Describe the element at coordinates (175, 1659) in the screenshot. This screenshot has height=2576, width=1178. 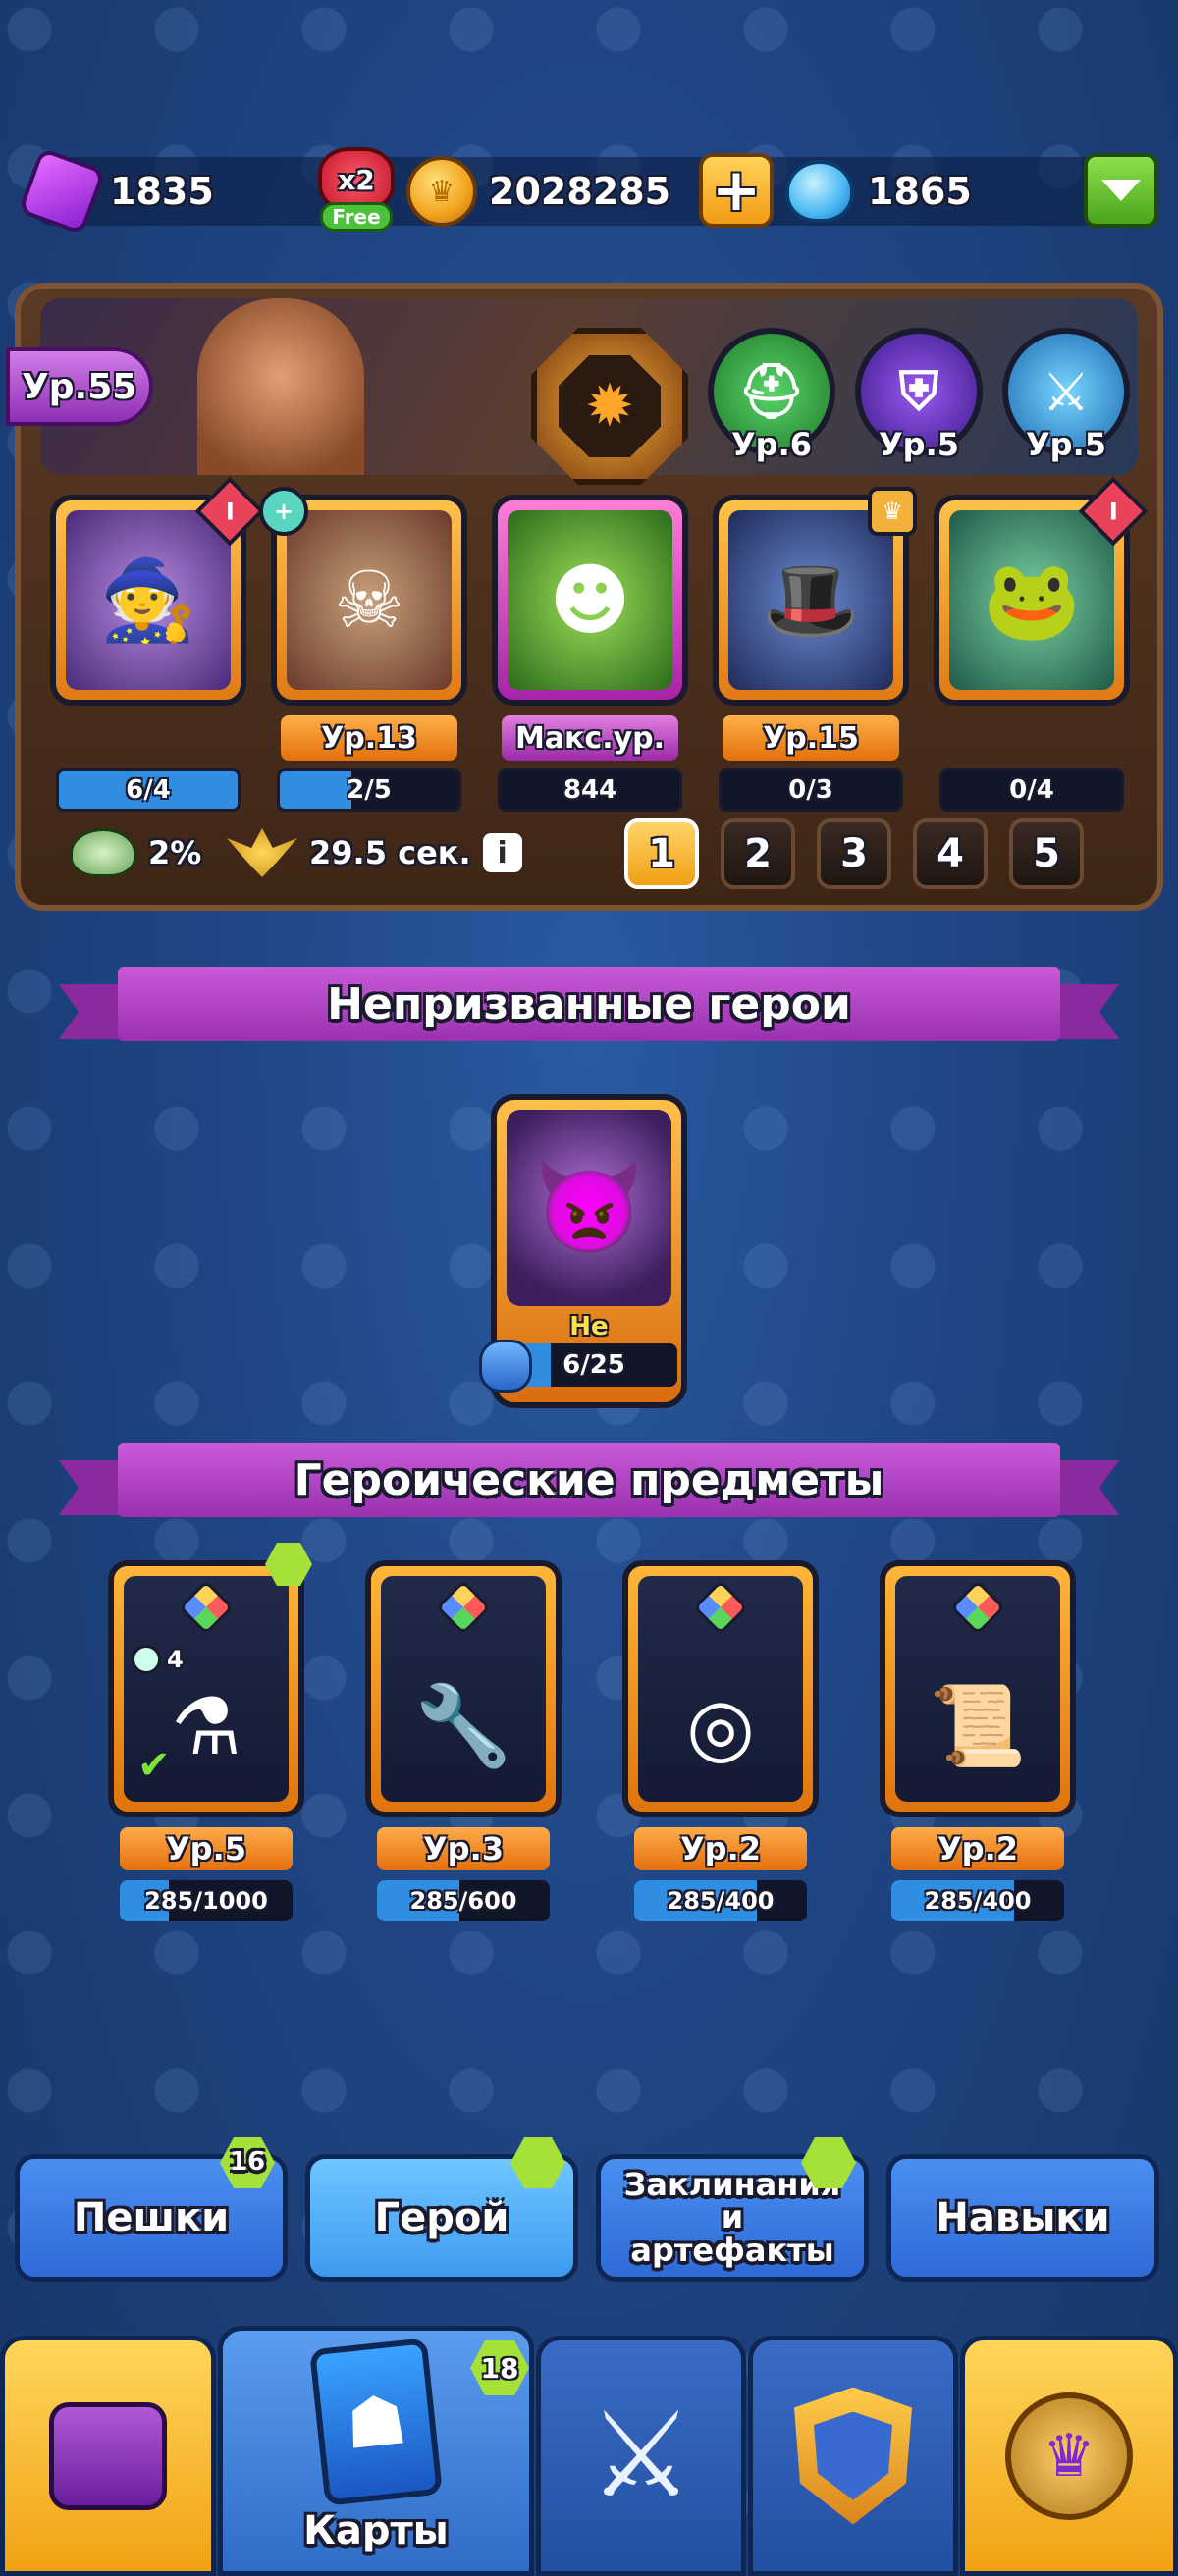
I see `item-count-value: 4` at that location.